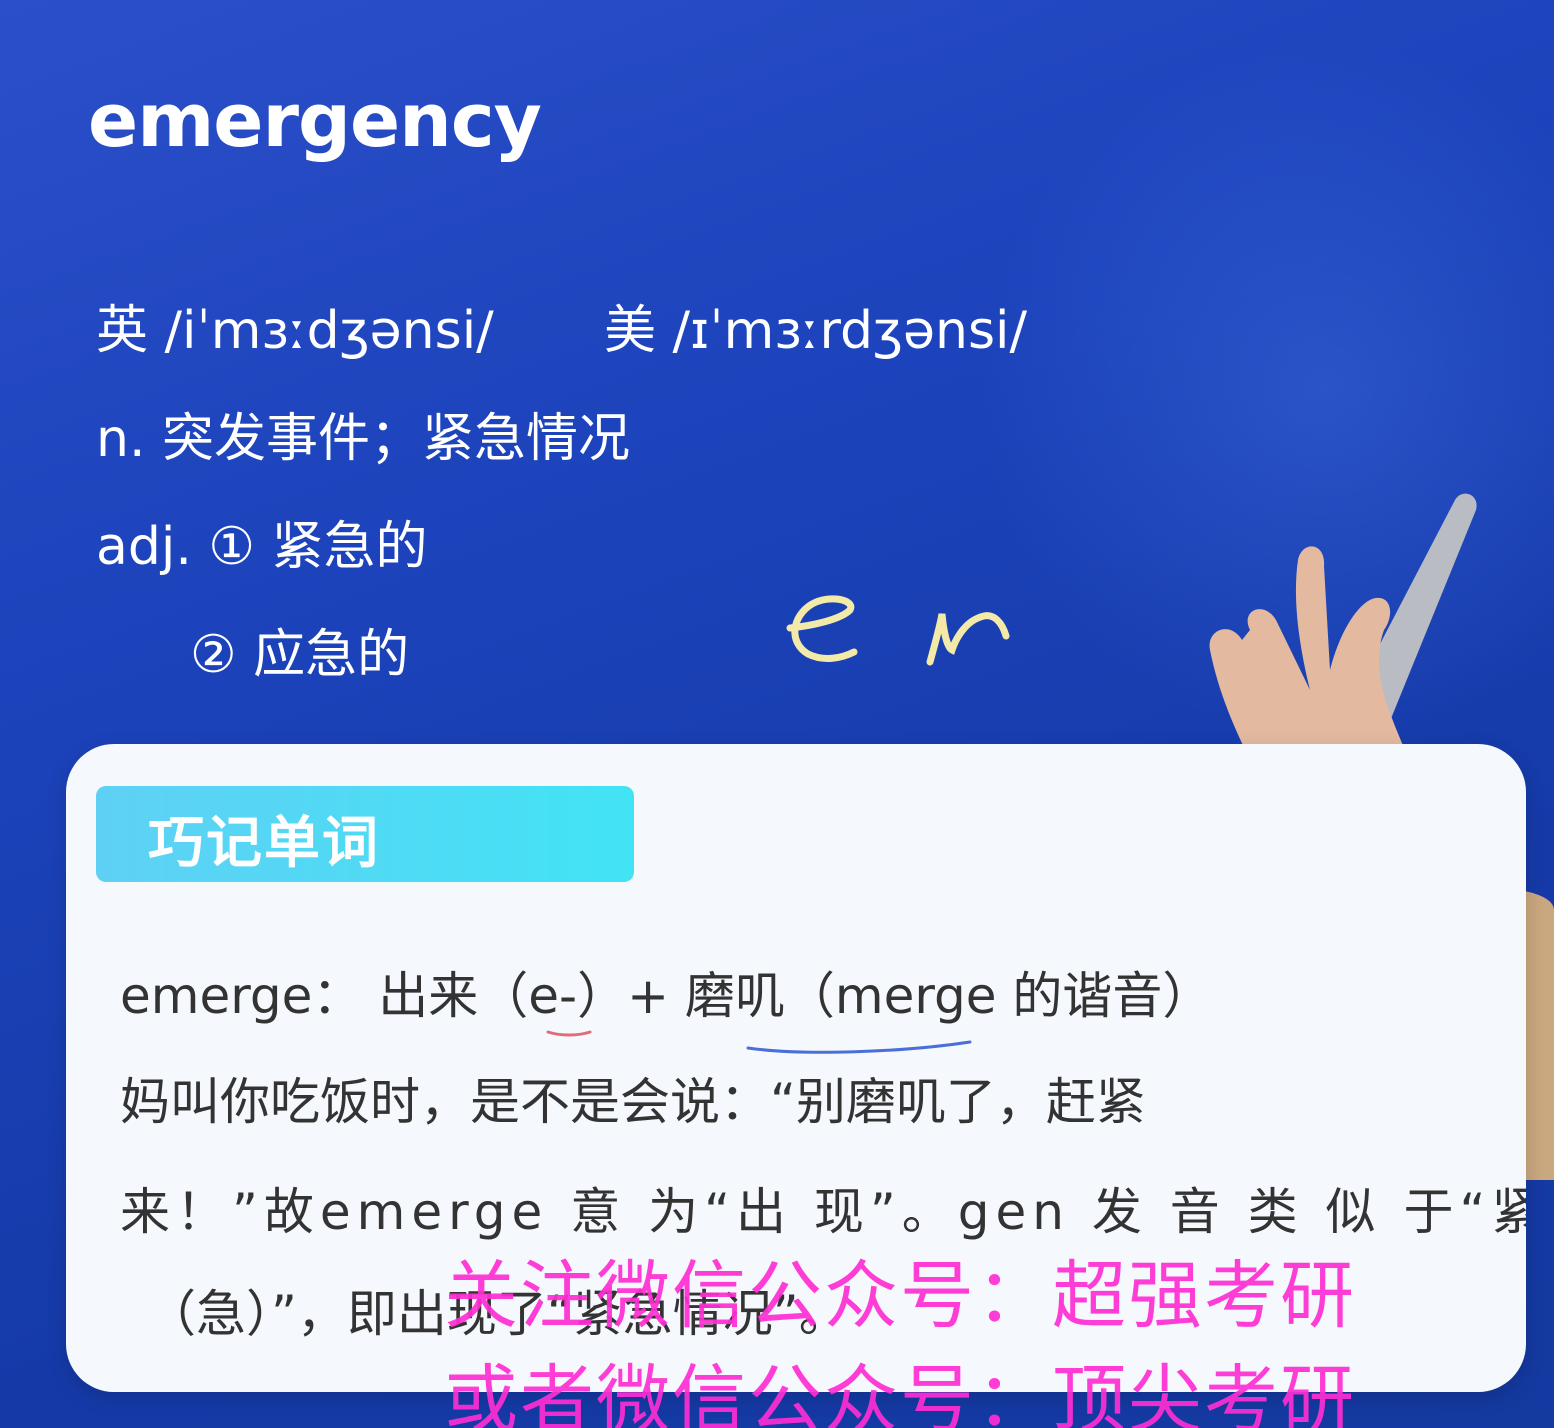  I want to click on handwriting-strokes, so click(898, 630).